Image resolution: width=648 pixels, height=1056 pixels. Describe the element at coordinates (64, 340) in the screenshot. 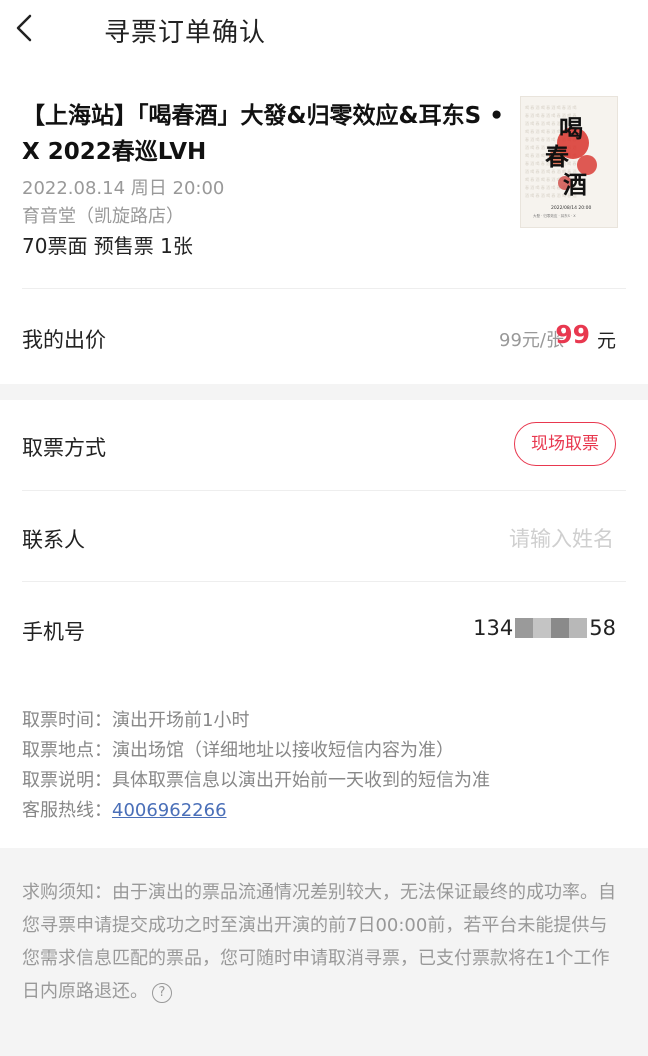

I see `bid-label: 我的出价` at that location.